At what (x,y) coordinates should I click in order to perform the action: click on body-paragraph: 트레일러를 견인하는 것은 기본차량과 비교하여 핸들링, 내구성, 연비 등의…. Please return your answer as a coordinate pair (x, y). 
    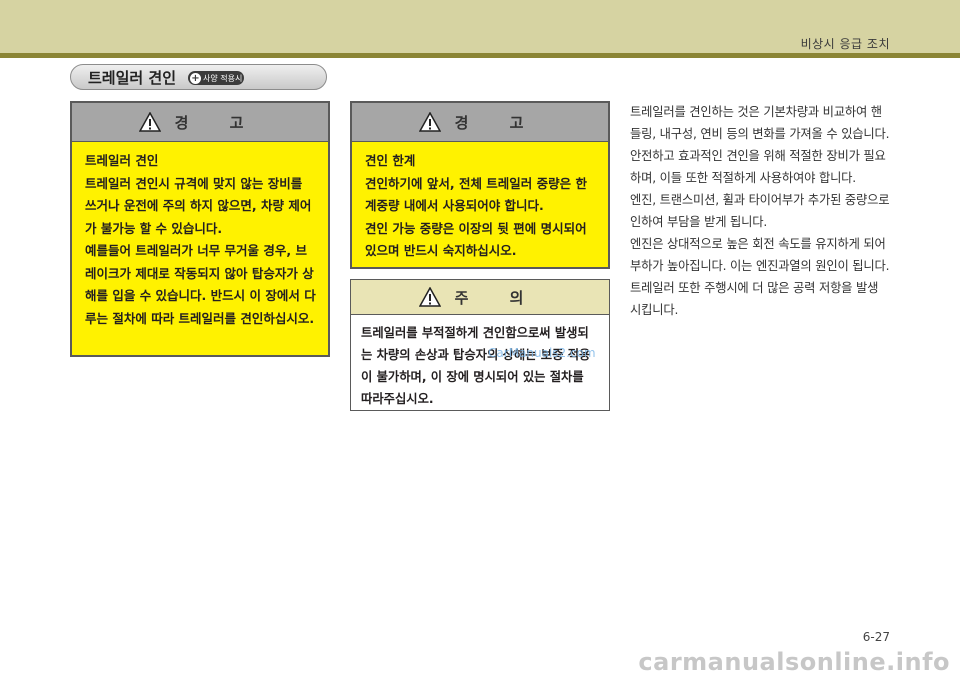
    Looking at the image, I should click on (760, 145).